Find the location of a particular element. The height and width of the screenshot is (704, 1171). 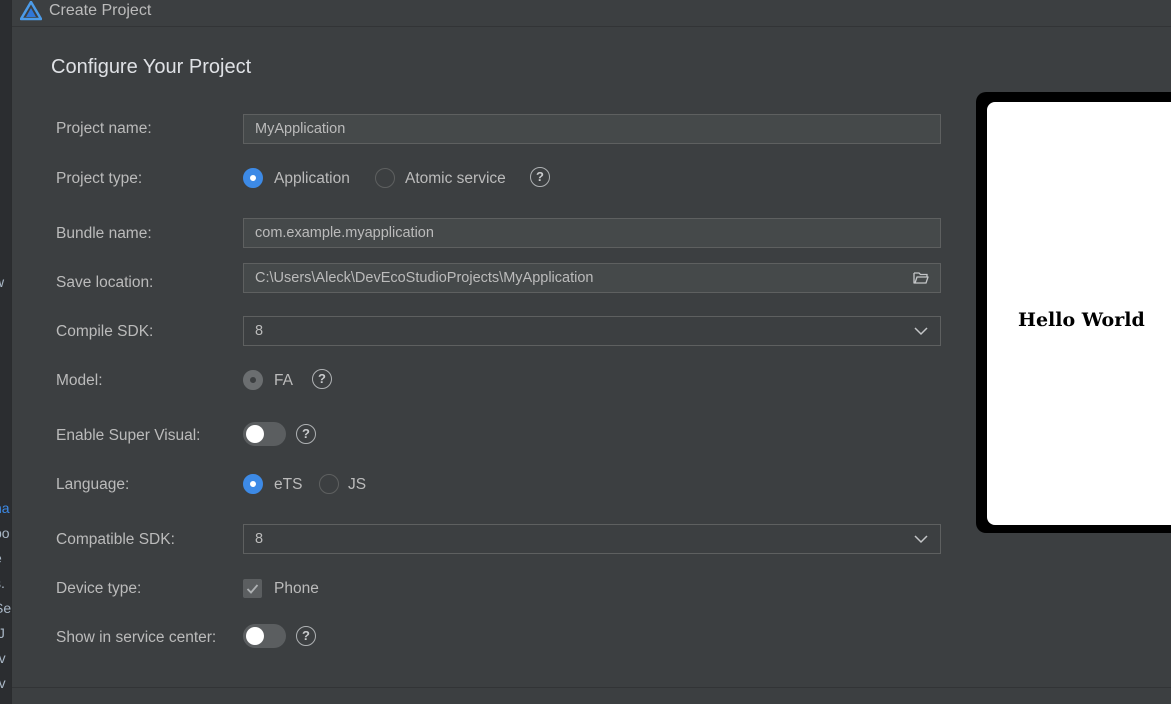

compile-sdk-value: 8 is located at coordinates (259, 331).